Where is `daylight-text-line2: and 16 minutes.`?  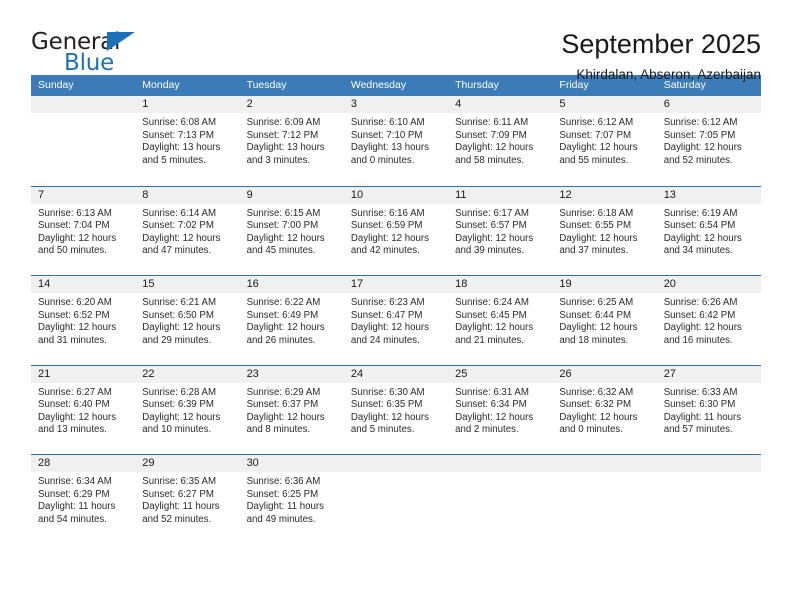 daylight-text-line2: and 16 minutes. is located at coordinates (698, 340).